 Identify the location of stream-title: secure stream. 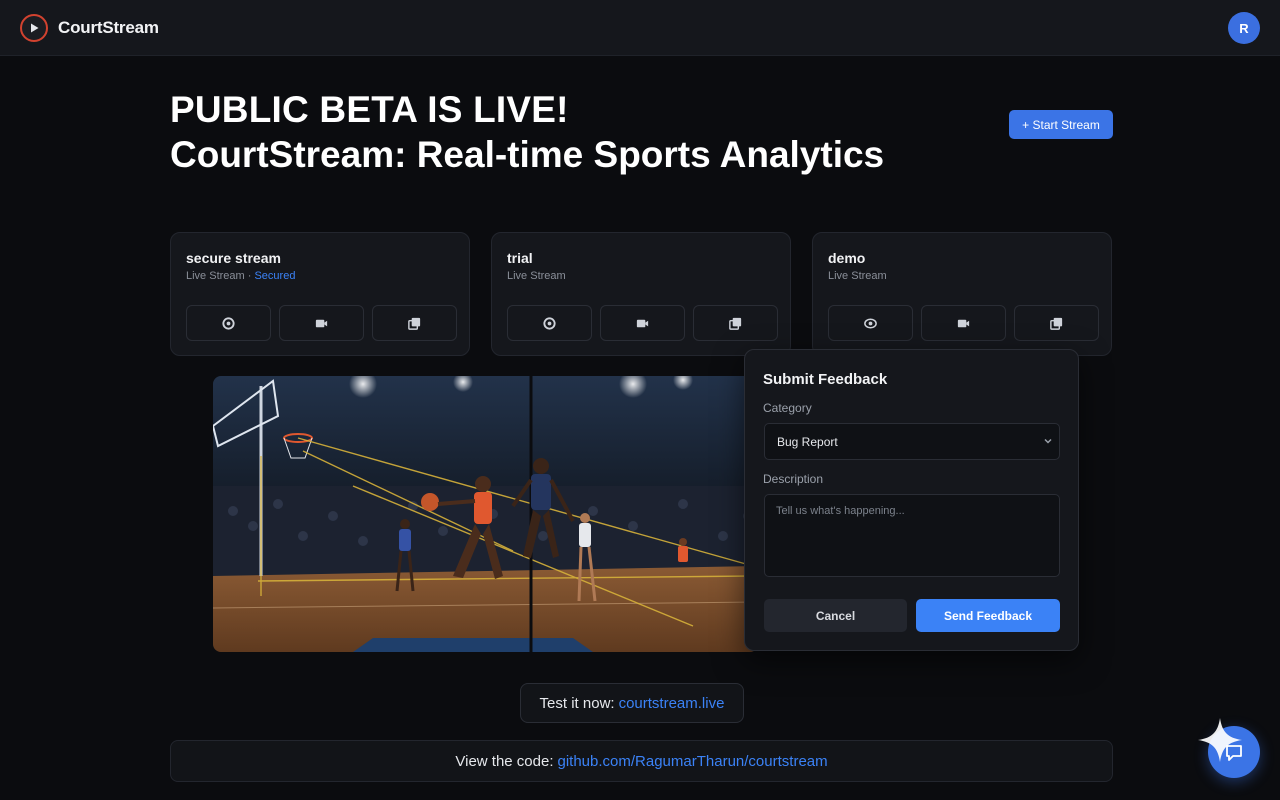
(233, 258).